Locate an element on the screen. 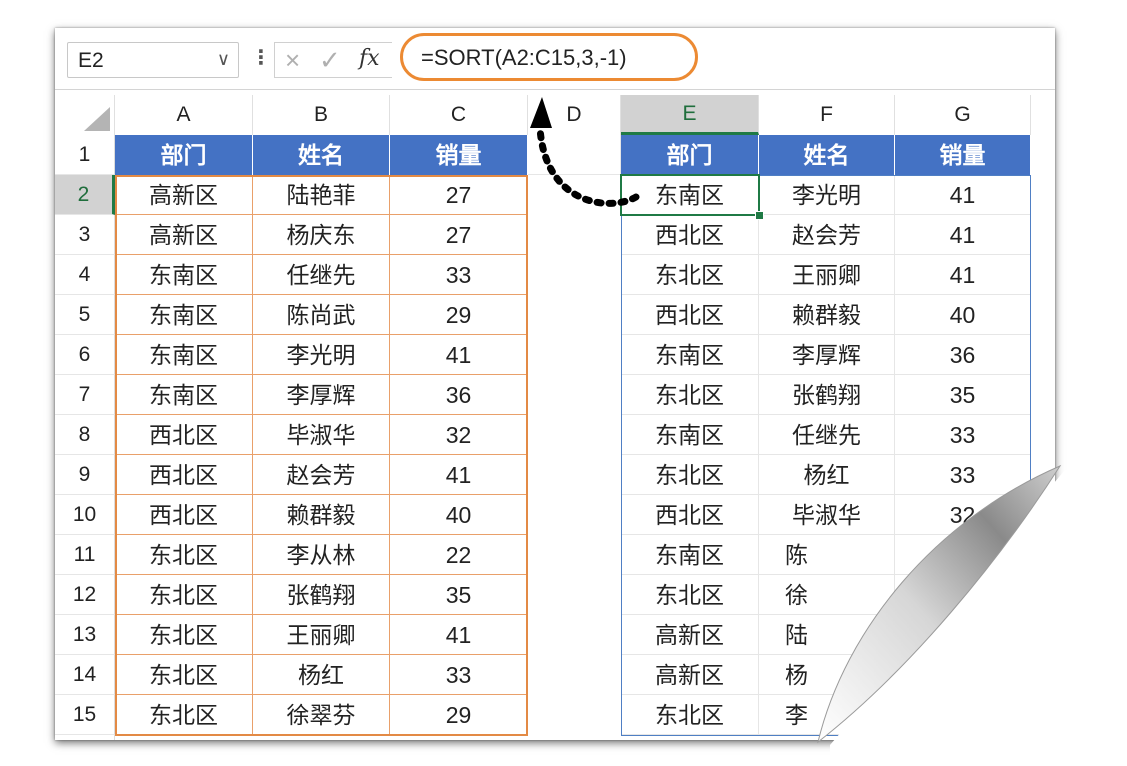 The width and height of the screenshot is (1127, 766). source-cell: 徐翠芬 is located at coordinates (321, 715).